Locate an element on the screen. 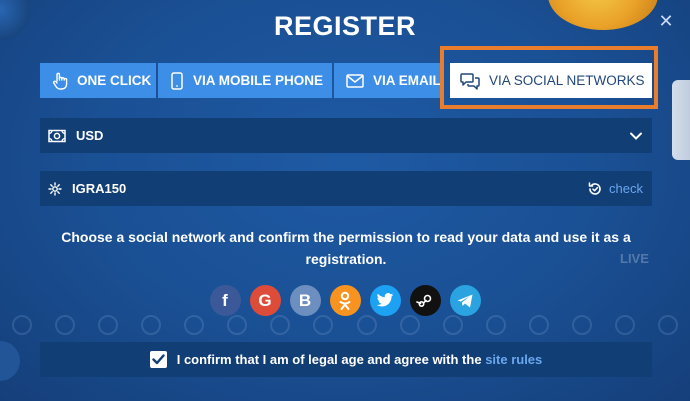  steam-icon is located at coordinates (425, 300).